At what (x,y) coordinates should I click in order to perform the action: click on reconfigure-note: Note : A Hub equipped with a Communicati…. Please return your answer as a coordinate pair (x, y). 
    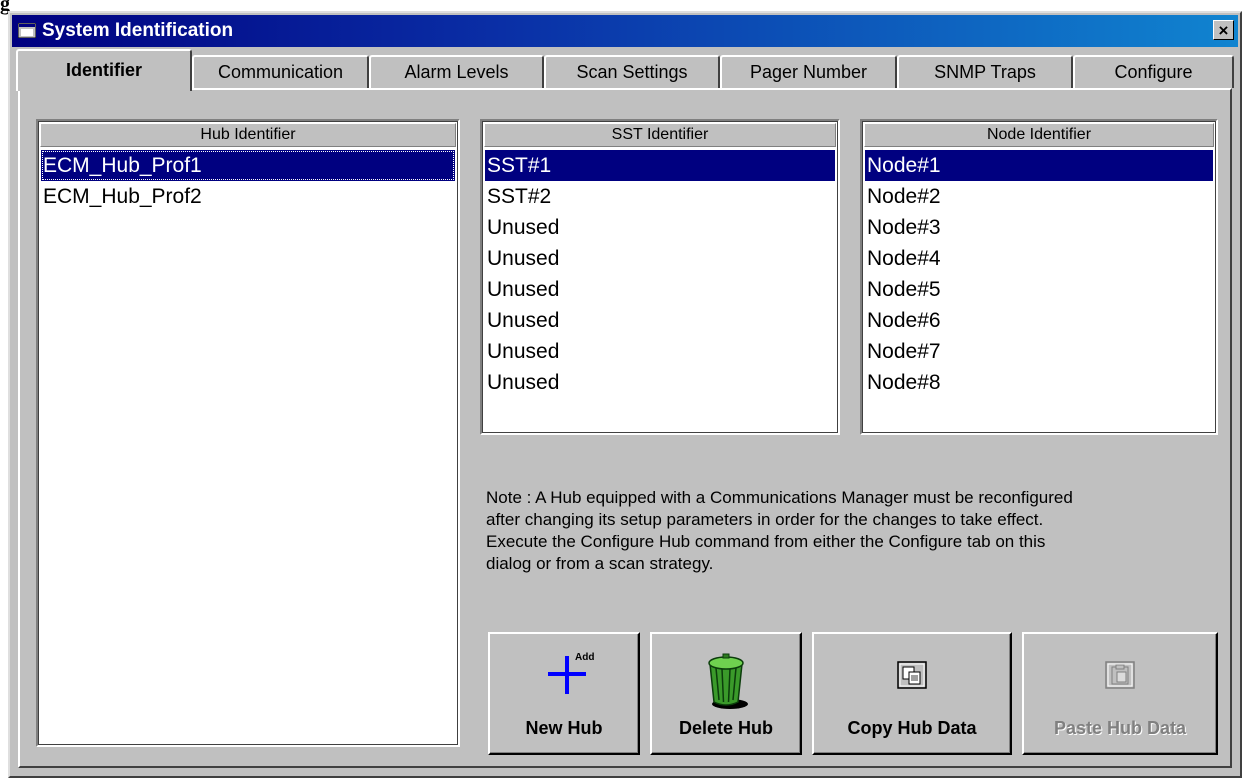
    Looking at the image, I should click on (856, 531).